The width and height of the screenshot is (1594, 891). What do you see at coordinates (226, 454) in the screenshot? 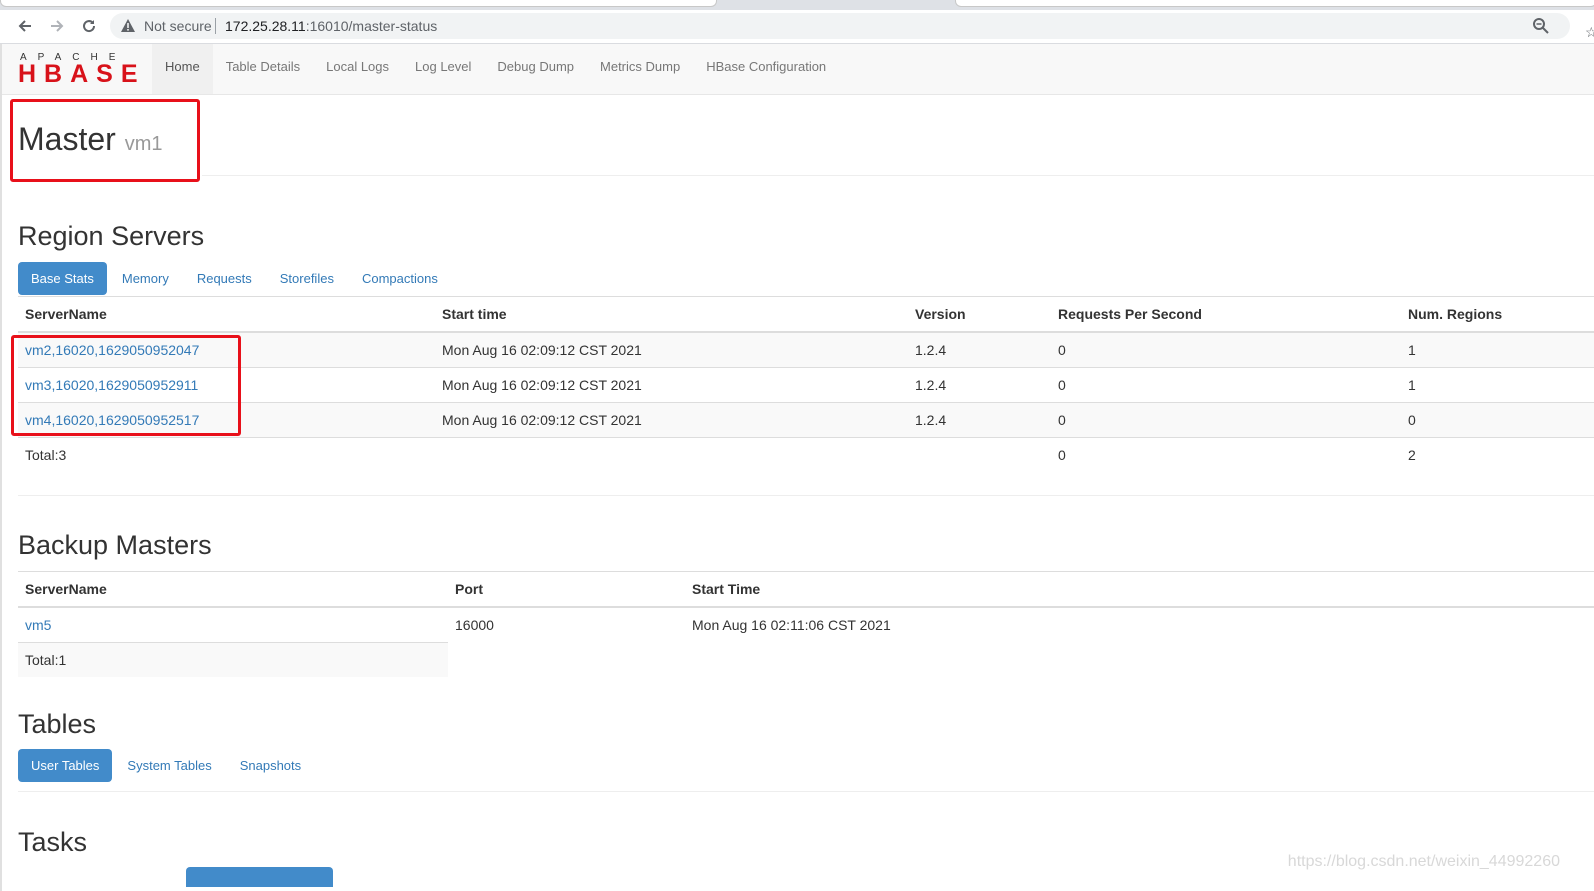
I see `total-label: Total:3` at bounding box center [226, 454].